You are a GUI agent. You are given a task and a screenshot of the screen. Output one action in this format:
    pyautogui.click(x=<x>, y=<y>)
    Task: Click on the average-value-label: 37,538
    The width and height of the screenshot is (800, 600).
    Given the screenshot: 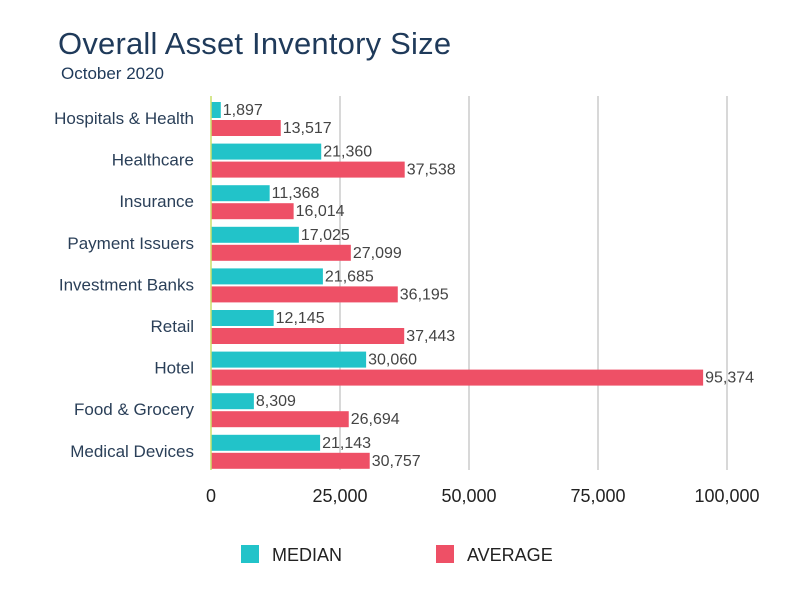 What is the action you would take?
    pyautogui.click(x=431, y=170)
    